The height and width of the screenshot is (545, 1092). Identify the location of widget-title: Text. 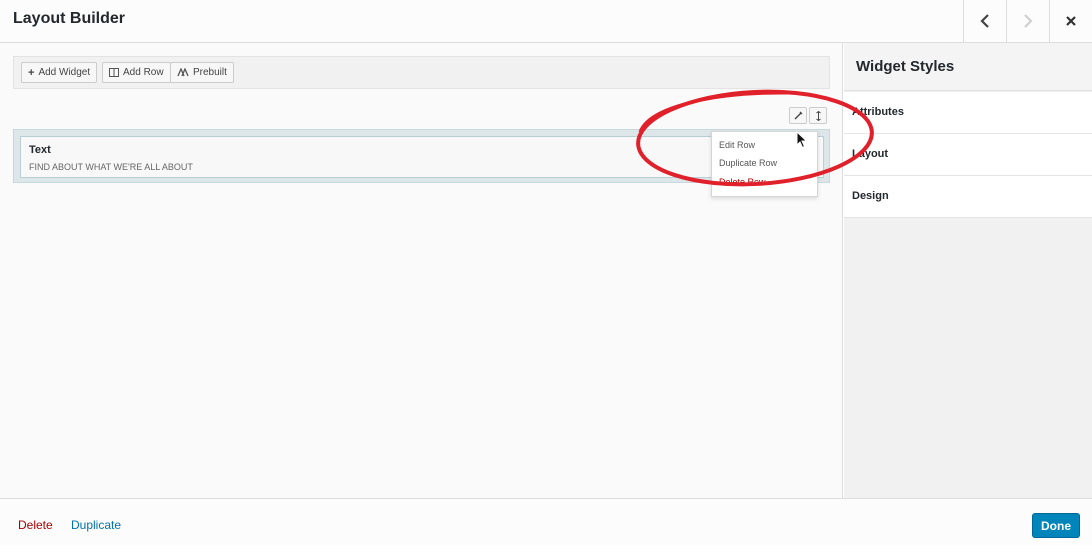
(40, 150).